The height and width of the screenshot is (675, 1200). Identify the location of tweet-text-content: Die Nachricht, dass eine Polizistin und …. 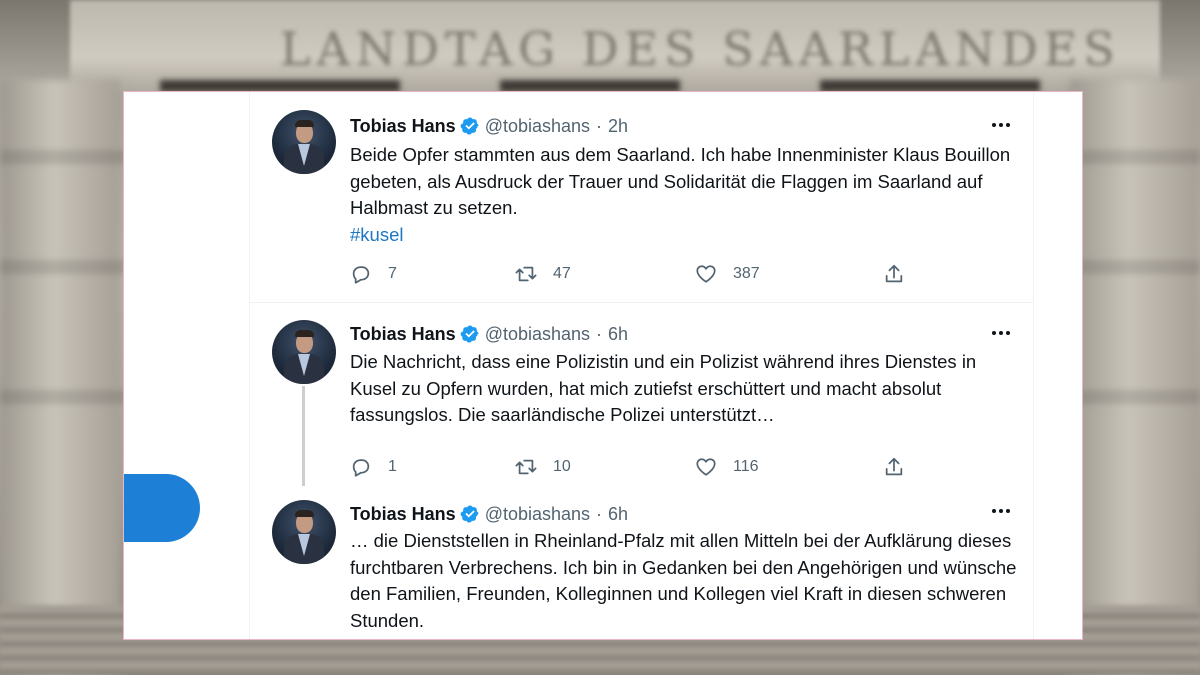
(663, 388).